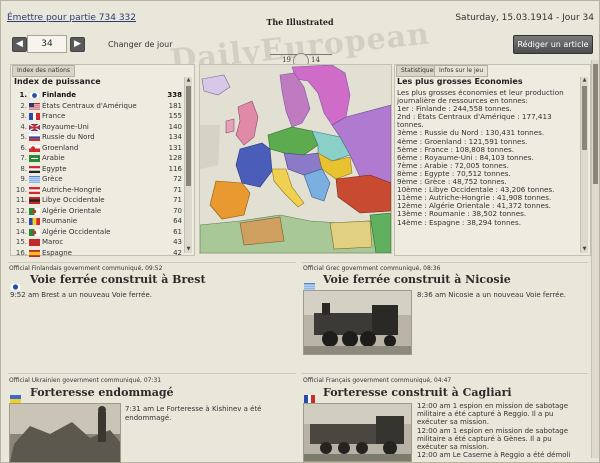 Image resolution: width=600 pixels, height=463 pixels. What do you see at coordinates (584, 249) in the screenshot?
I see `econ-scroll-down-icon: ▼` at bounding box center [584, 249].